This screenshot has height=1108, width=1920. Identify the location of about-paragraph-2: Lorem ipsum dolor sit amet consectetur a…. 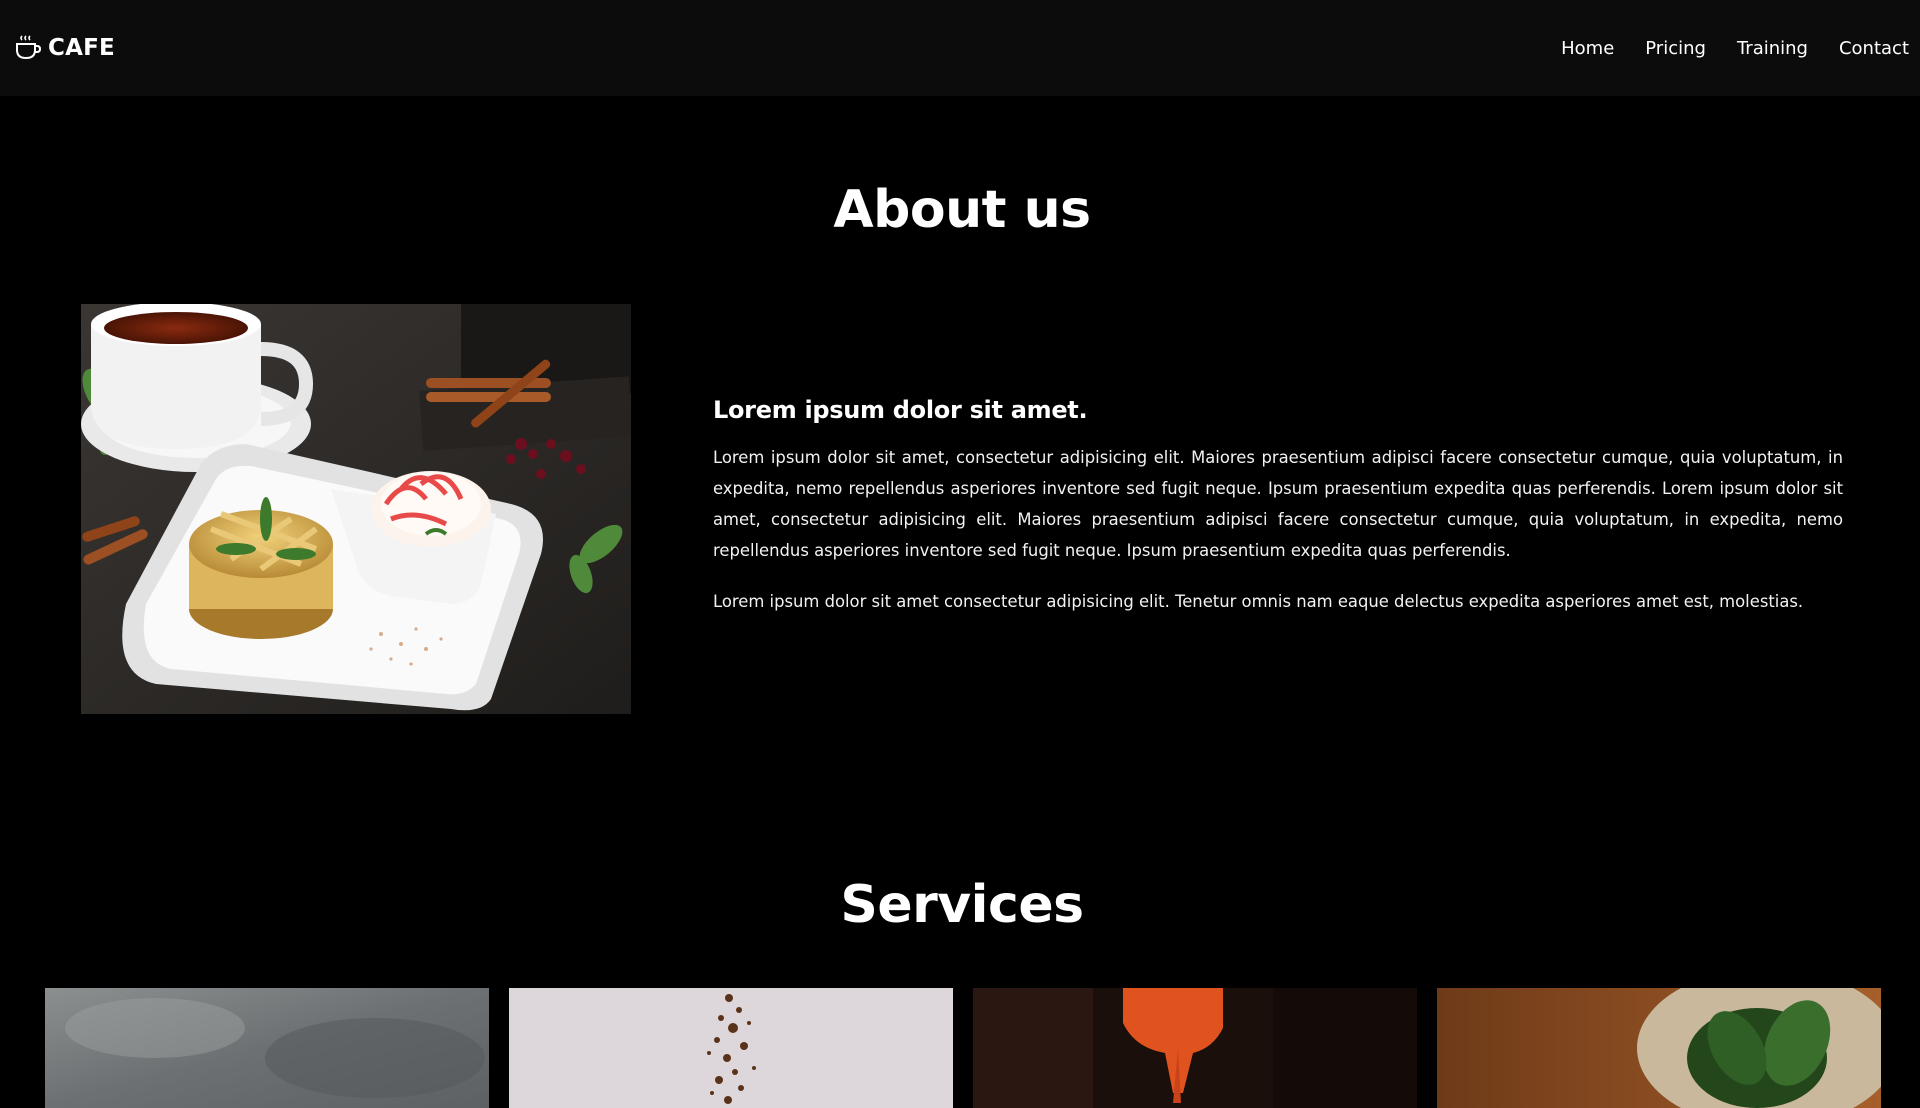
(1258, 601).